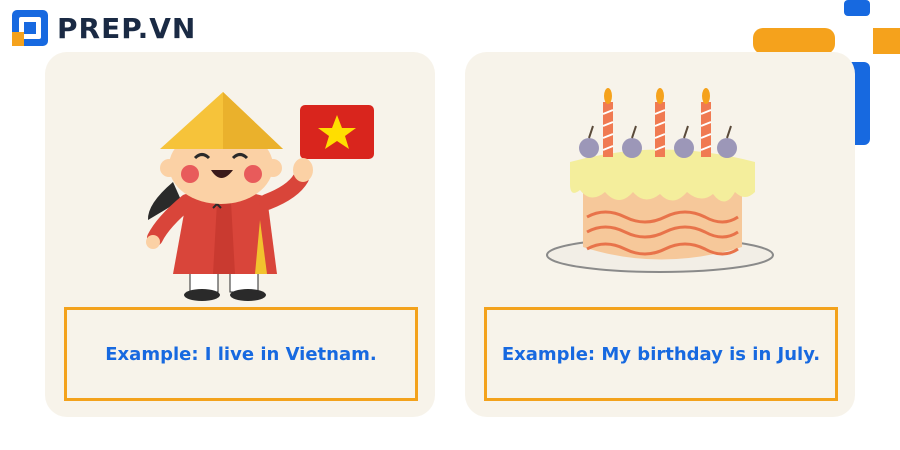  Describe the element at coordinates (127, 28) in the screenshot. I see `brand-name: PREP.VN` at that location.